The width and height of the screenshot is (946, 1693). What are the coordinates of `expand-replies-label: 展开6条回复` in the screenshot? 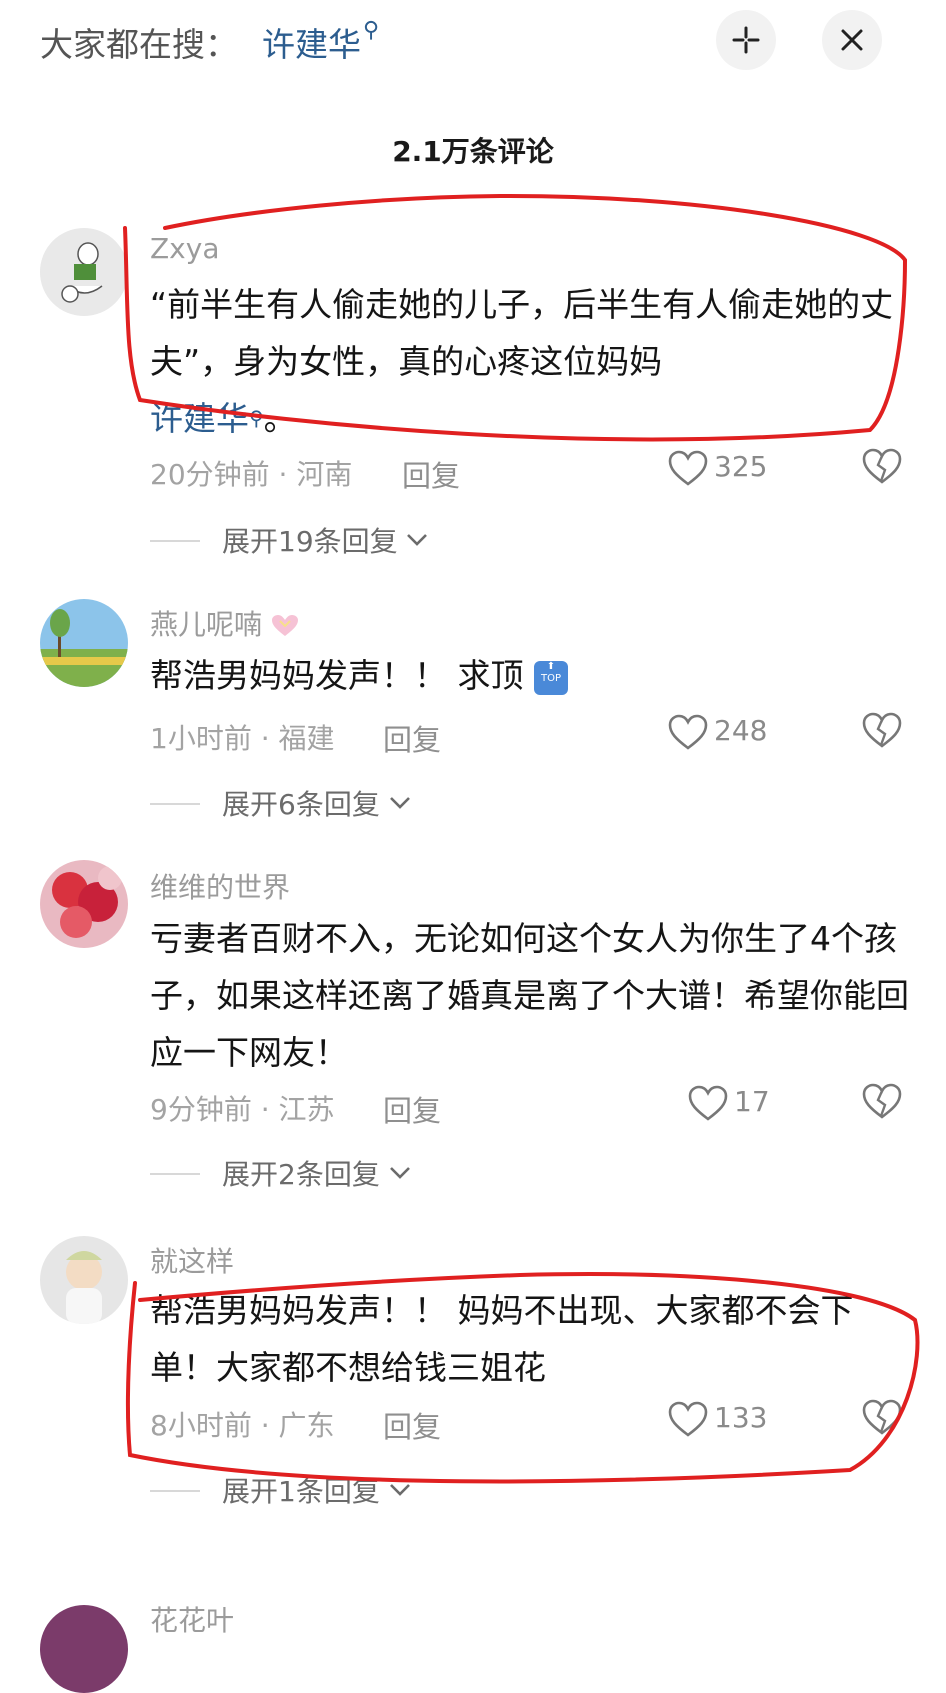 It's located at (301, 804).